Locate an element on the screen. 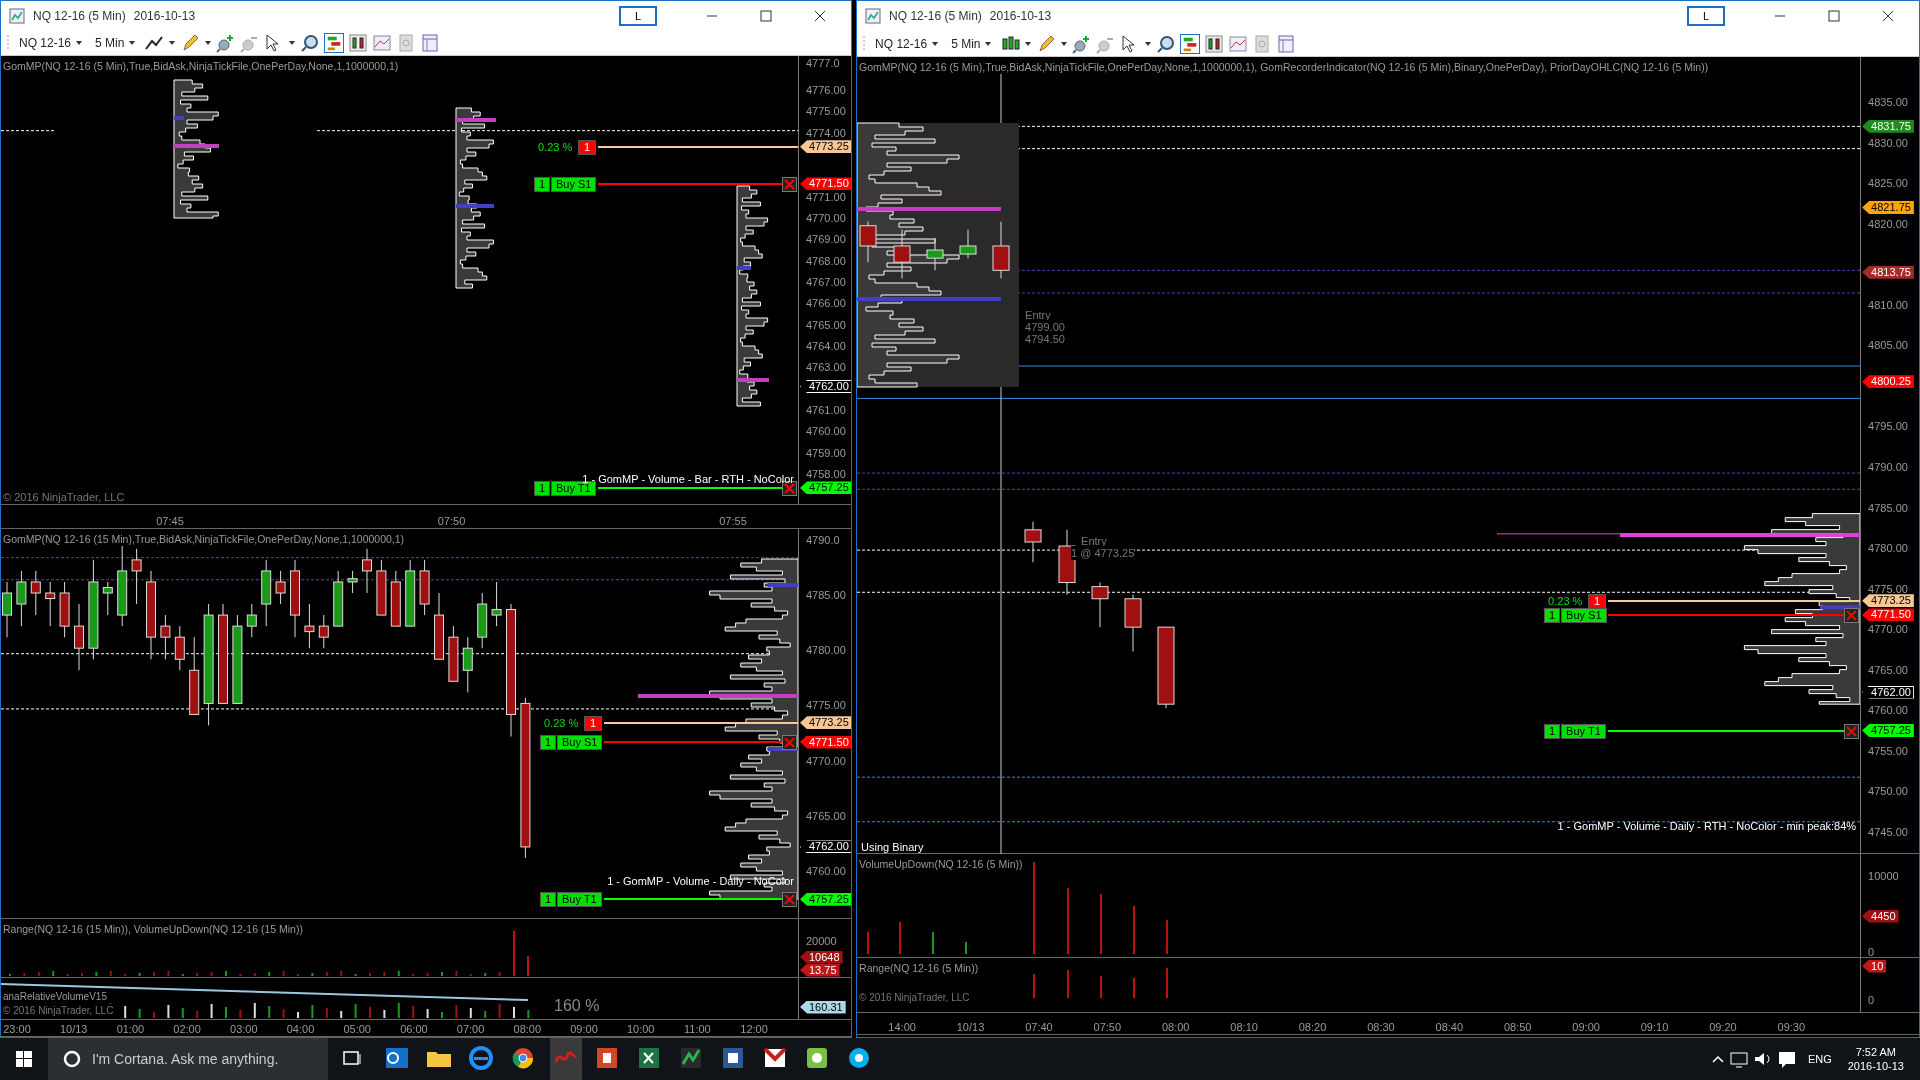  time-label: 10/13 is located at coordinates (970, 1027).